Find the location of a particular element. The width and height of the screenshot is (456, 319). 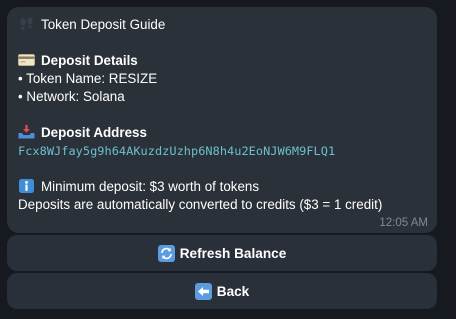

credit-card-icon is located at coordinates (26, 60).